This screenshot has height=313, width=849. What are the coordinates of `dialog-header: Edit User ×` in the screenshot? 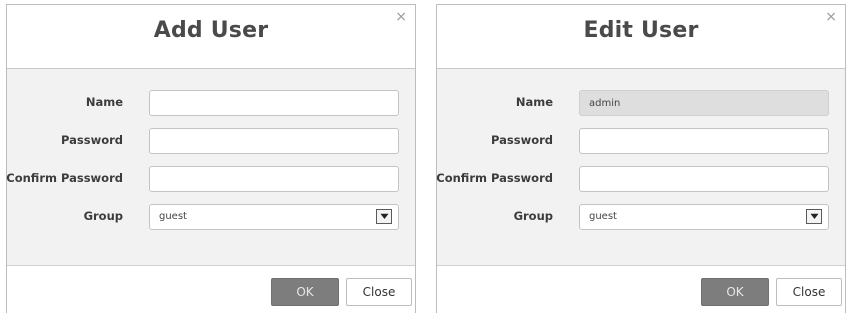 It's located at (641, 37).